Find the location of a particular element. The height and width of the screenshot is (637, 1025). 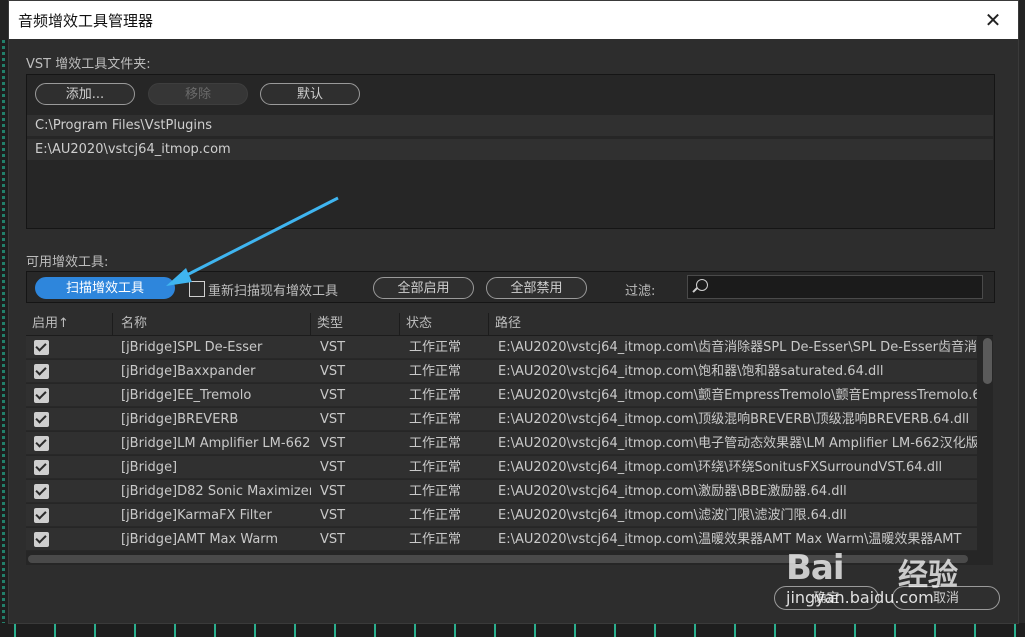

column-header-status: 状态 is located at coordinates (444, 324).